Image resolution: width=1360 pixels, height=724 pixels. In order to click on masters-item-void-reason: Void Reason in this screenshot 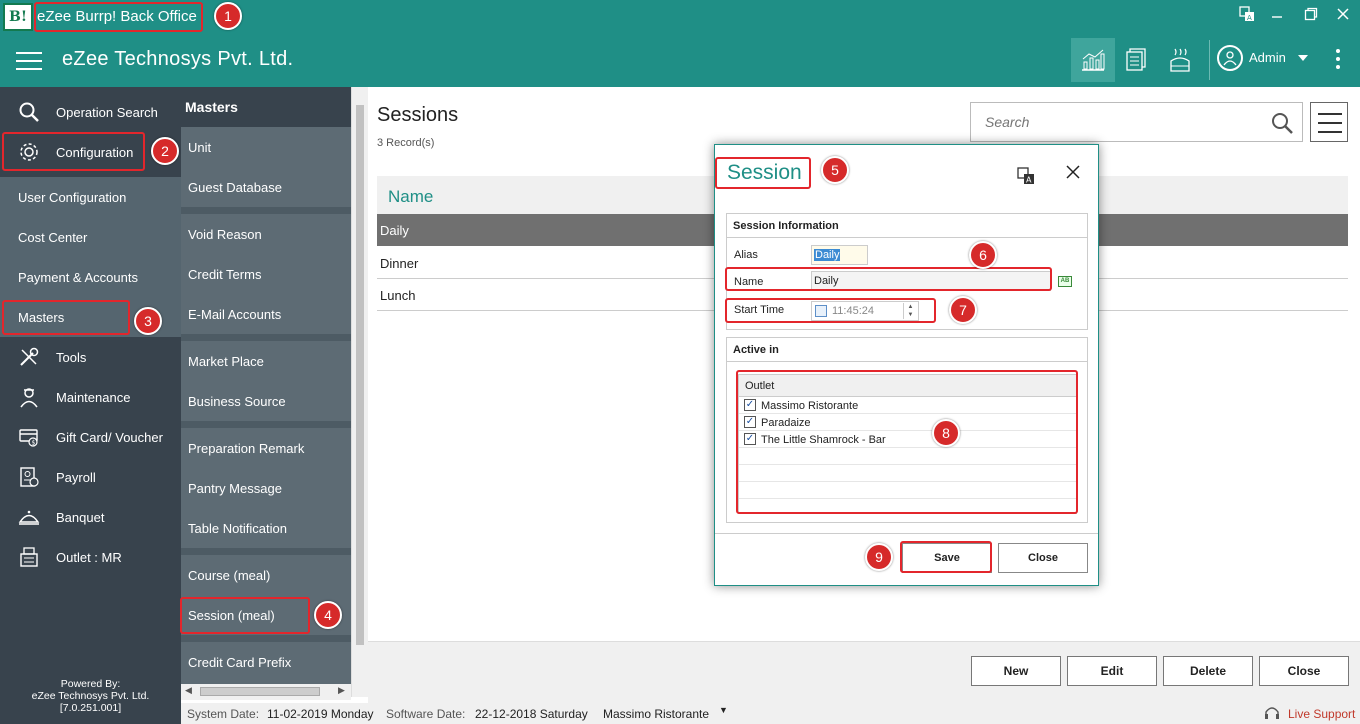, I will do `click(266, 234)`.